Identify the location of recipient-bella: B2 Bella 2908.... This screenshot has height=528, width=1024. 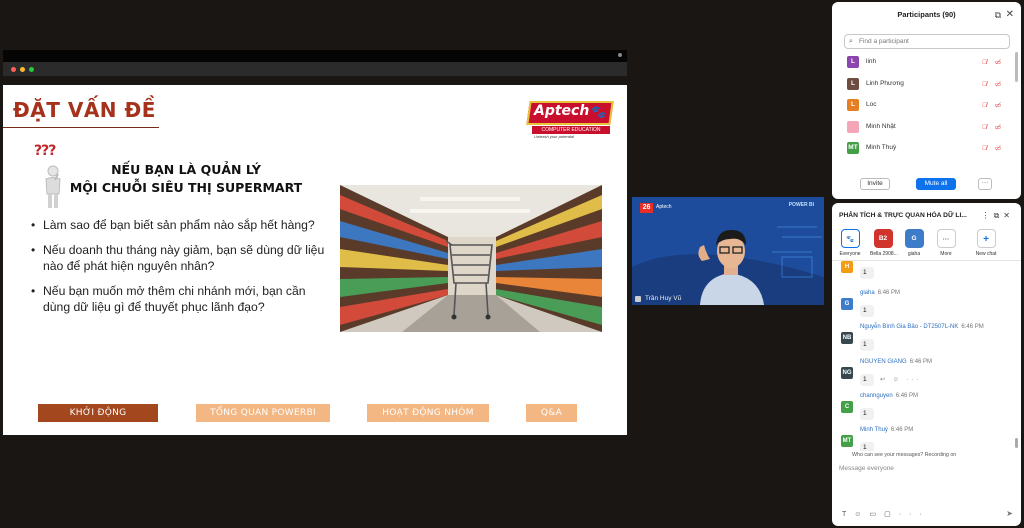
(884, 243).